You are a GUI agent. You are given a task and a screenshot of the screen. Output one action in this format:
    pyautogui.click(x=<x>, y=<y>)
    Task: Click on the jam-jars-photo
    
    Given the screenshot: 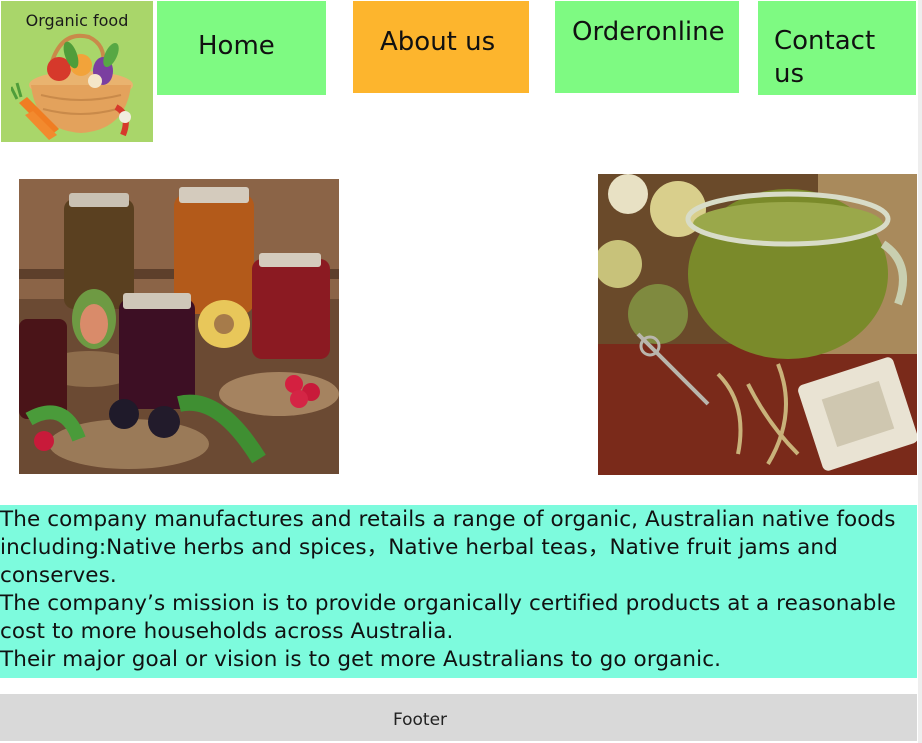 What is the action you would take?
    pyautogui.click(x=179, y=326)
    